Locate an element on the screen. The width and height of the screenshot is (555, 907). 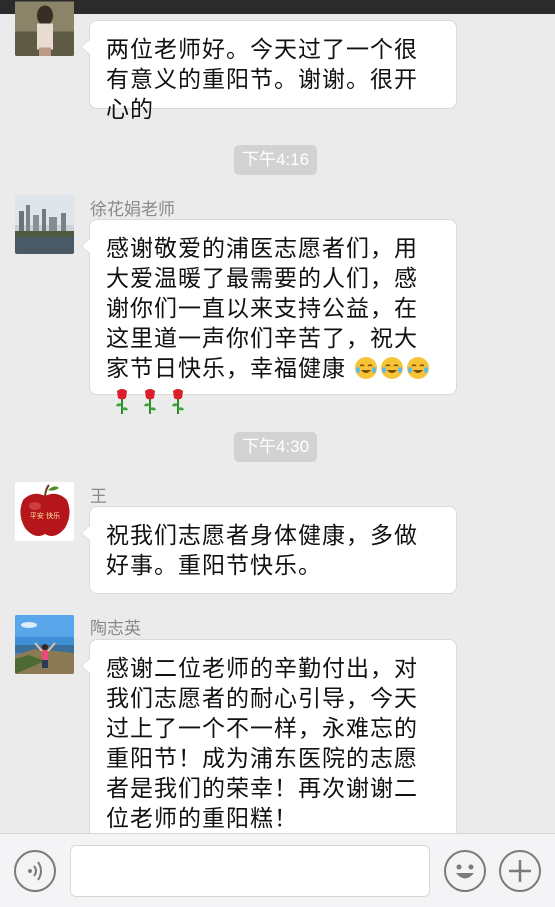
plus-button is located at coordinates (520, 871).